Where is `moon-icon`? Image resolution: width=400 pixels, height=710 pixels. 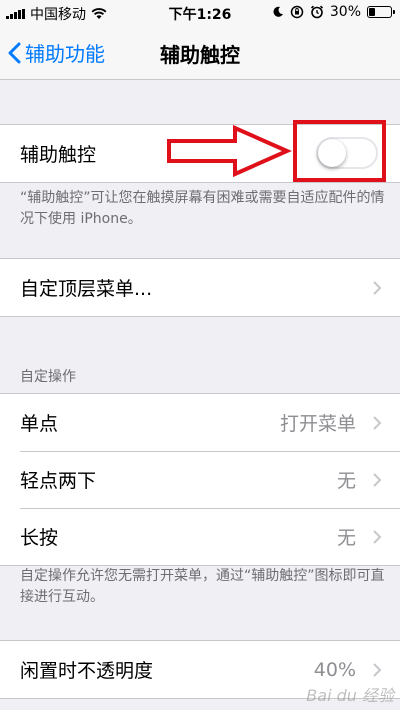 moon-icon is located at coordinates (278, 11).